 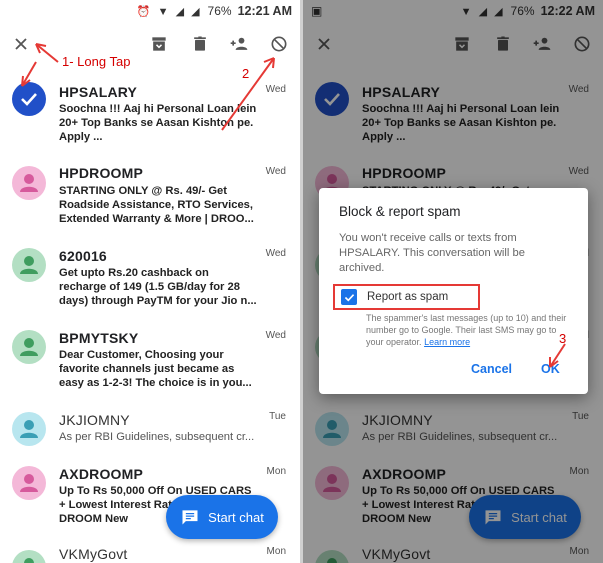 I want to click on battery-level: 76%, so click(x=219, y=11).